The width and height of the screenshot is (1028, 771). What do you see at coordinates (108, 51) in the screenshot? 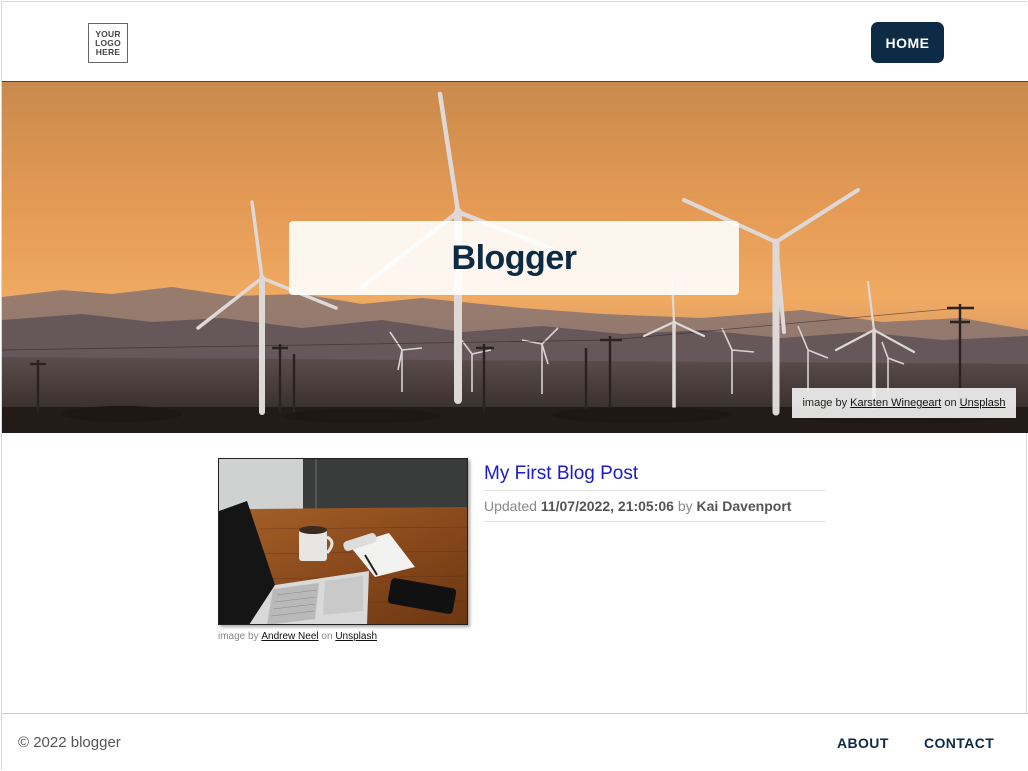
I see `logo-line-3: HERE` at bounding box center [108, 51].